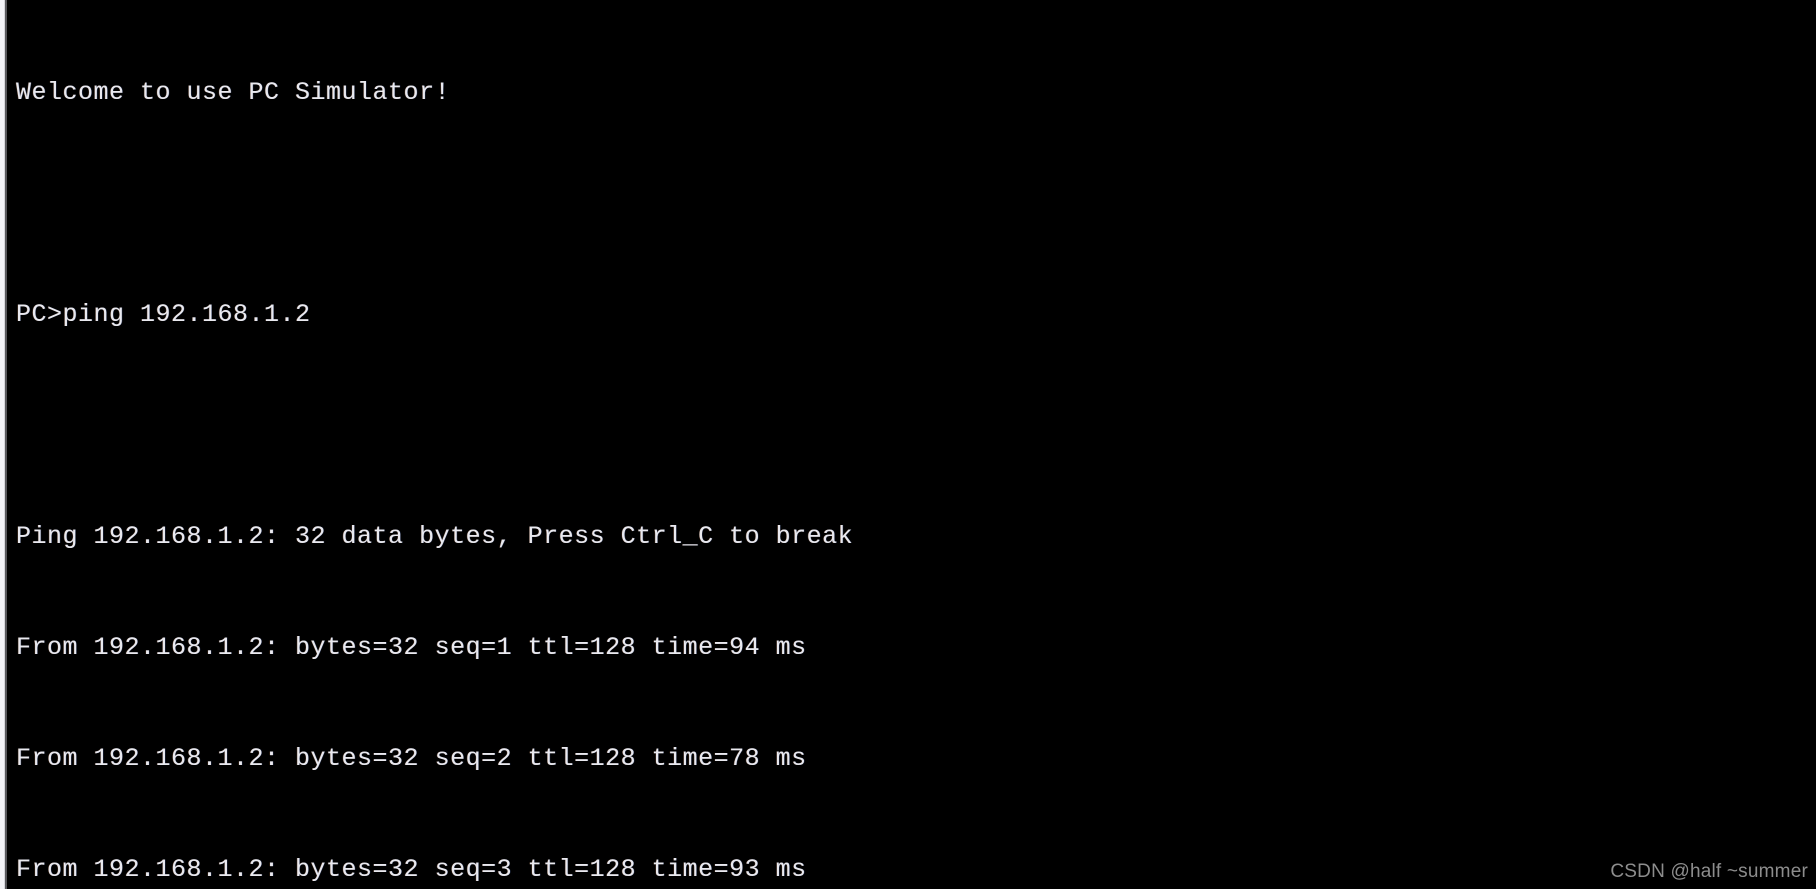 The image size is (1816, 889). What do you see at coordinates (163, 314) in the screenshot?
I see `console-line-command-ping: PC>ping 192.168.1.2` at bounding box center [163, 314].